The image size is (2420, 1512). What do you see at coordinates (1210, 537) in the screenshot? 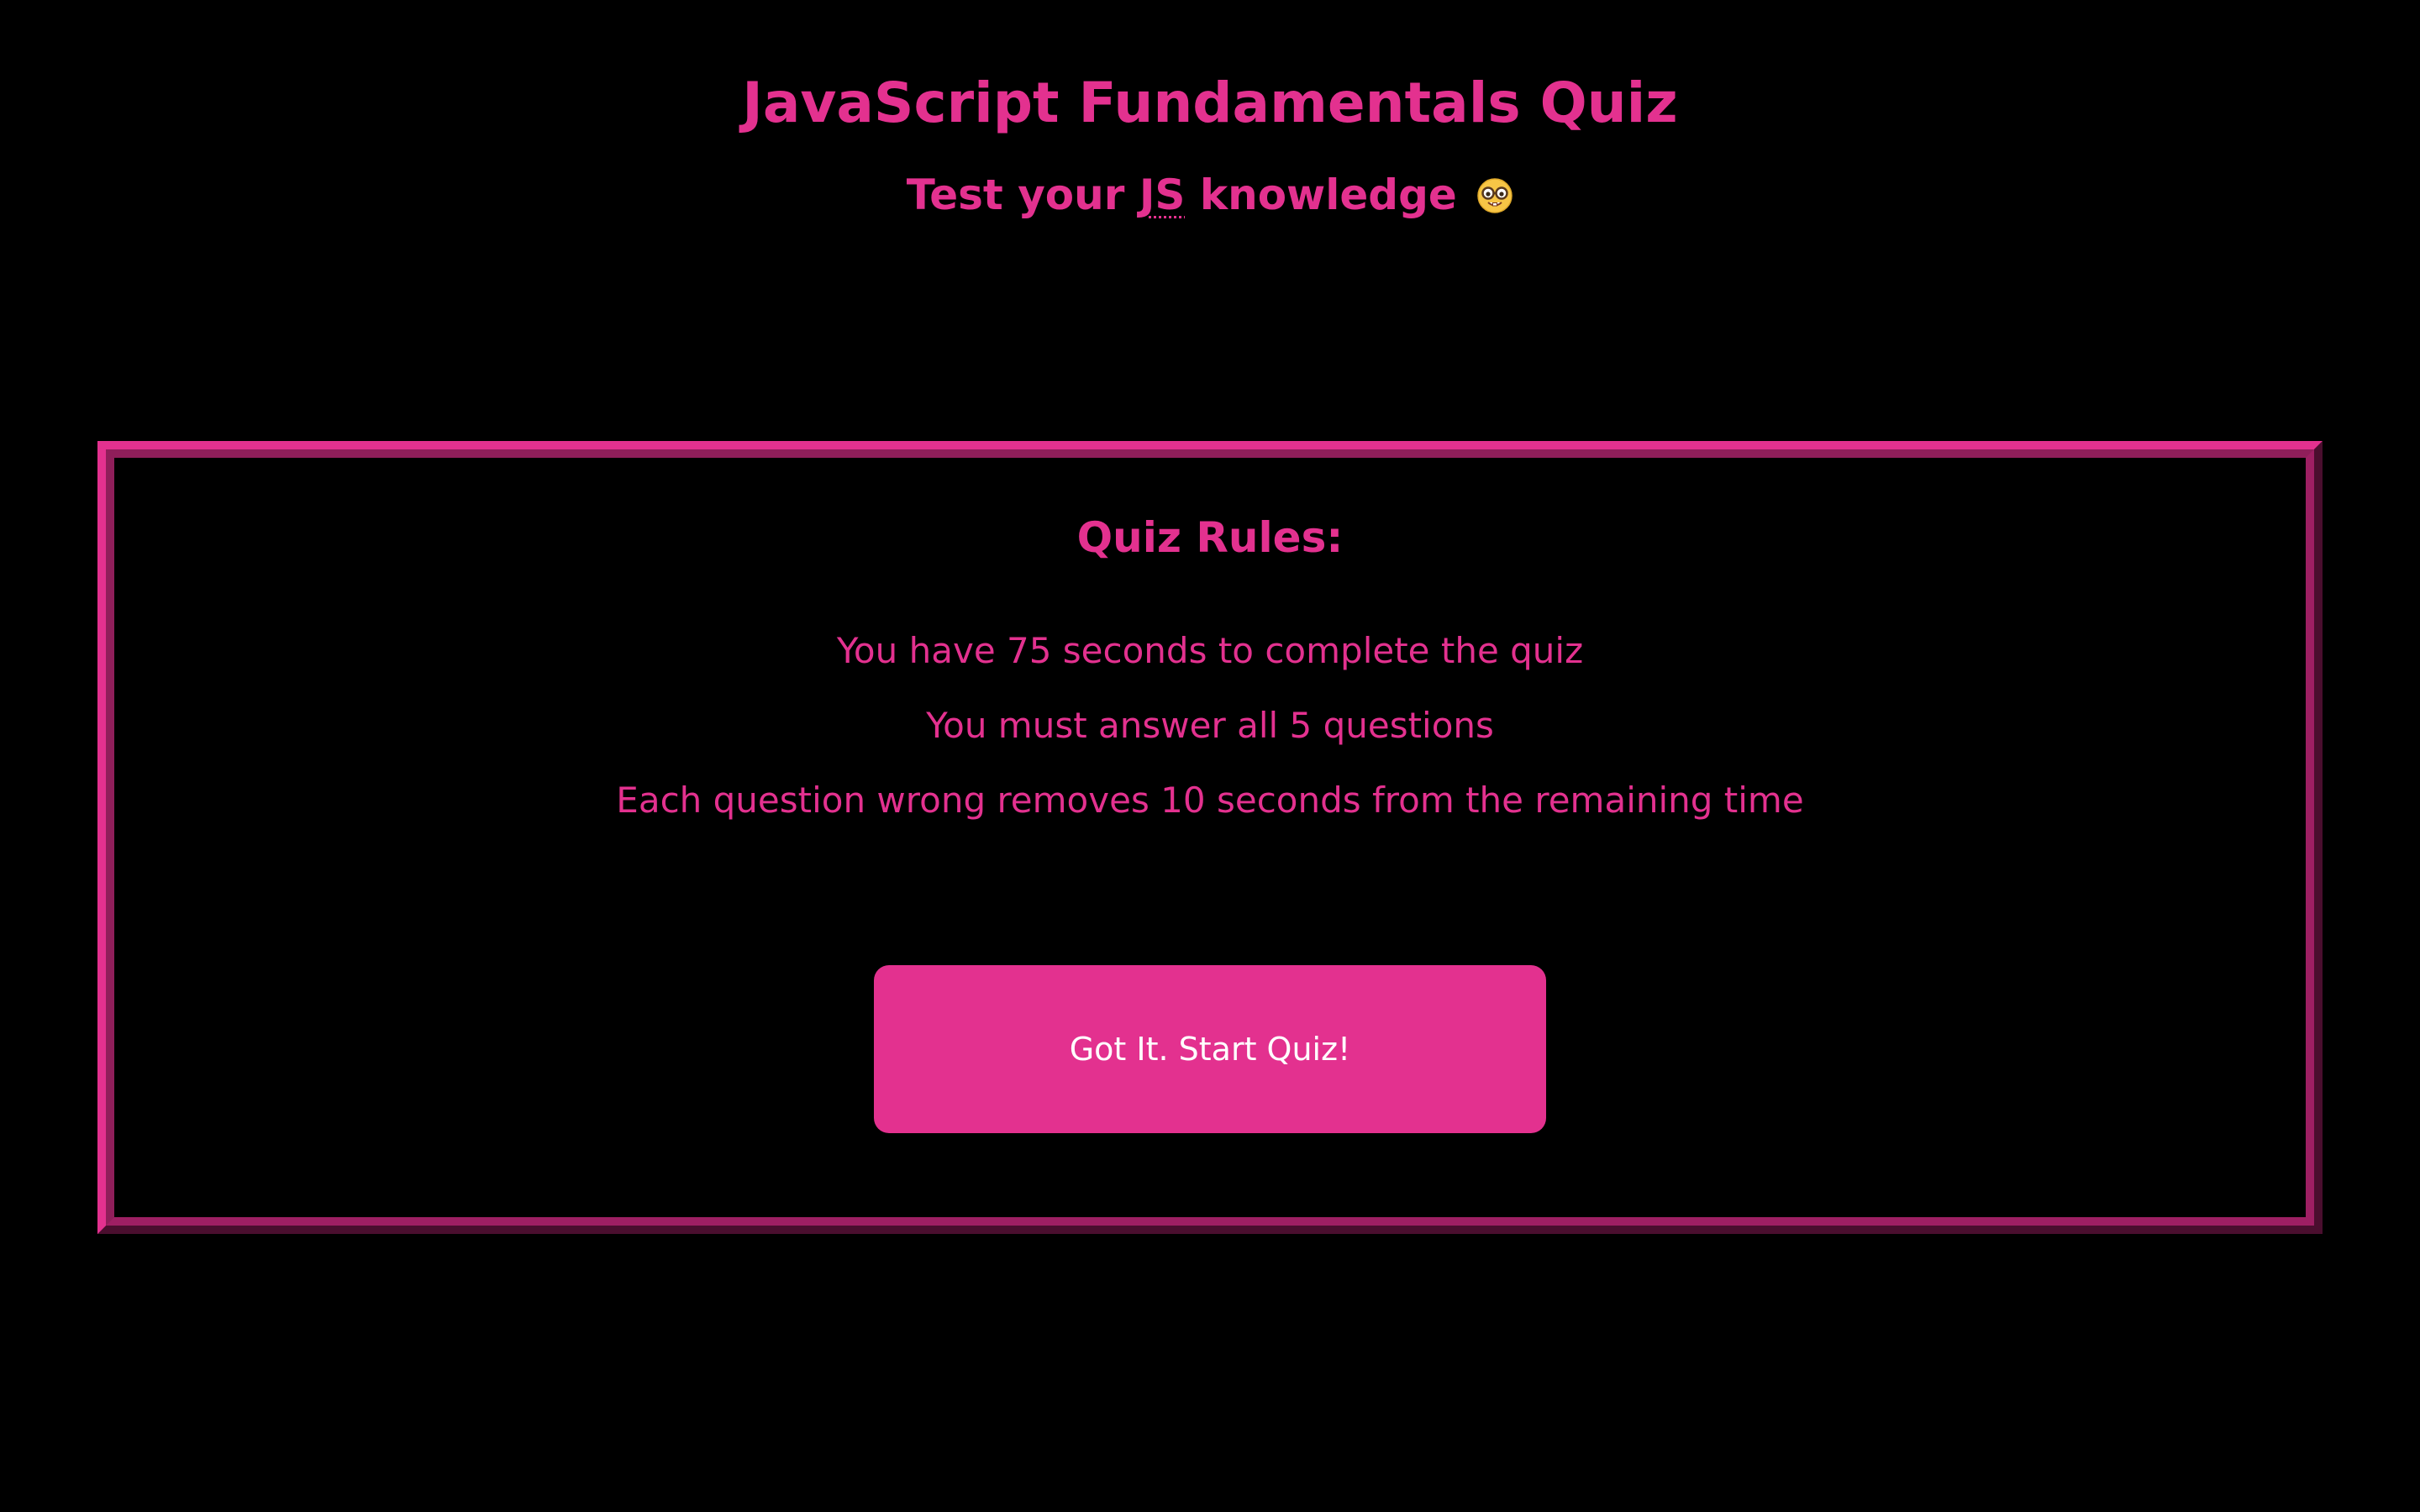
I see `rules-heading: Quiz Rules:` at bounding box center [1210, 537].